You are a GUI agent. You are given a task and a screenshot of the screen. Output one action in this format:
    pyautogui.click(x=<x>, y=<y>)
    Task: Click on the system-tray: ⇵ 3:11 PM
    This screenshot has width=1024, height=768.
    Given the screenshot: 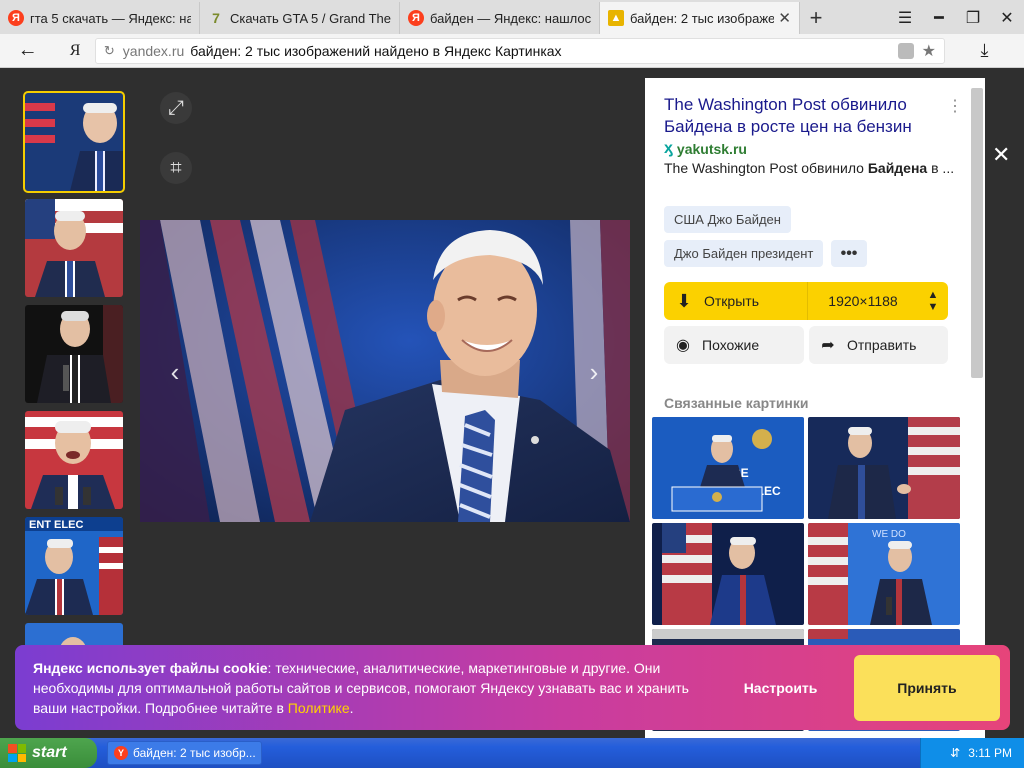 What is the action you would take?
    pyautogui.click(x=972, y=753)
    